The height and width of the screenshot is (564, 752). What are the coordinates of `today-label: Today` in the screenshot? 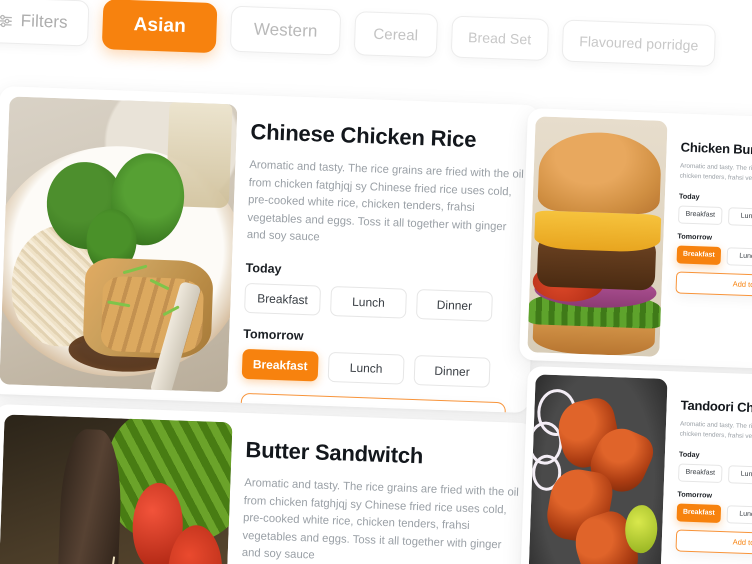 It's located at (263, 268).